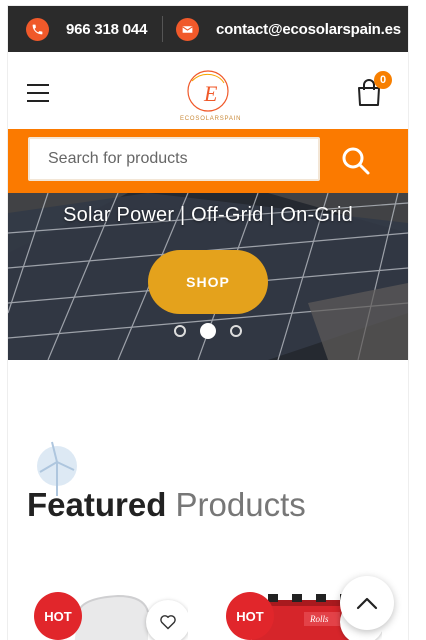  What do you see at coordinates (319, 619) in the screenshot?
I see `brand-label: Rolls` at bounding box center [319, 619].